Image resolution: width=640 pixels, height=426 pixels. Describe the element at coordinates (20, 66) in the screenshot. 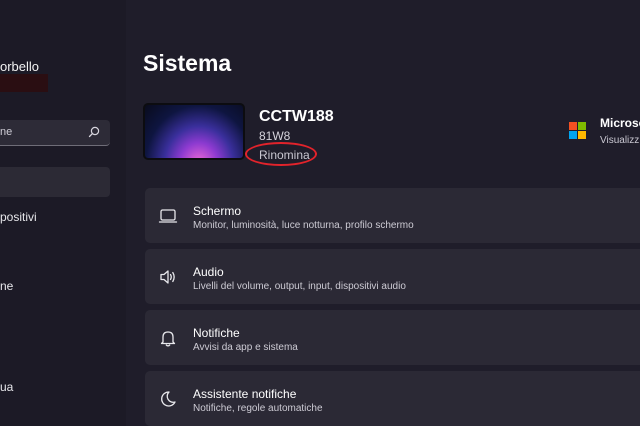

I see `user-name: orbello` at that location.